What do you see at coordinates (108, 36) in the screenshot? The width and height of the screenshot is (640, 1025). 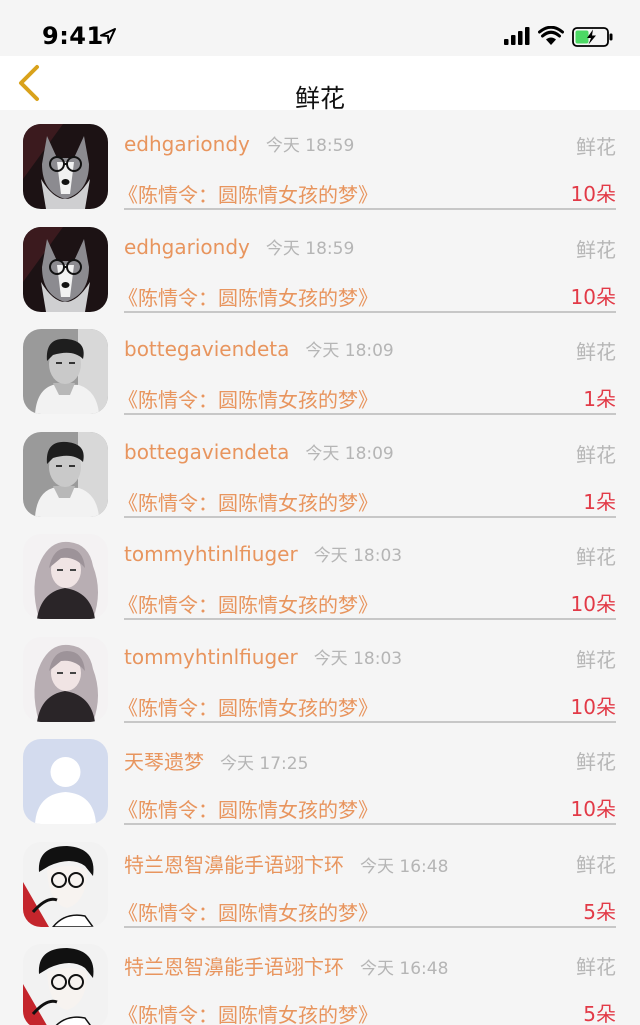 I see `location-arrow-icon` at bounding box center [108, 36].